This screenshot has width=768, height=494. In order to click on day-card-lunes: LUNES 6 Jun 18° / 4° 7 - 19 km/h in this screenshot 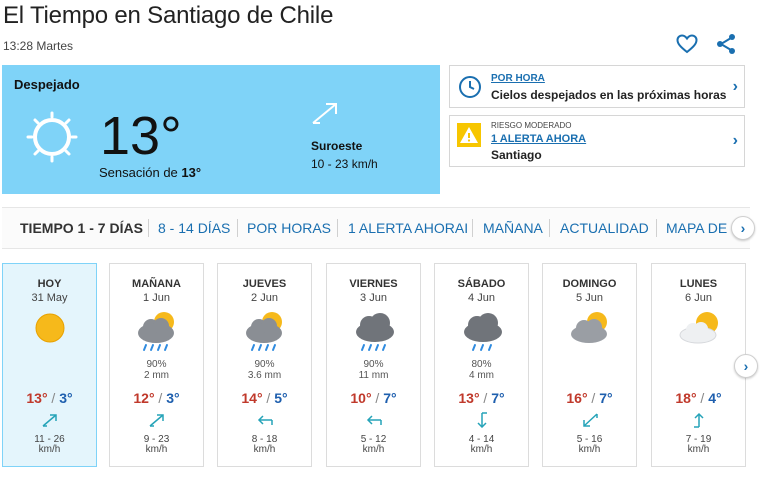, I will do `click(698, 365)`.